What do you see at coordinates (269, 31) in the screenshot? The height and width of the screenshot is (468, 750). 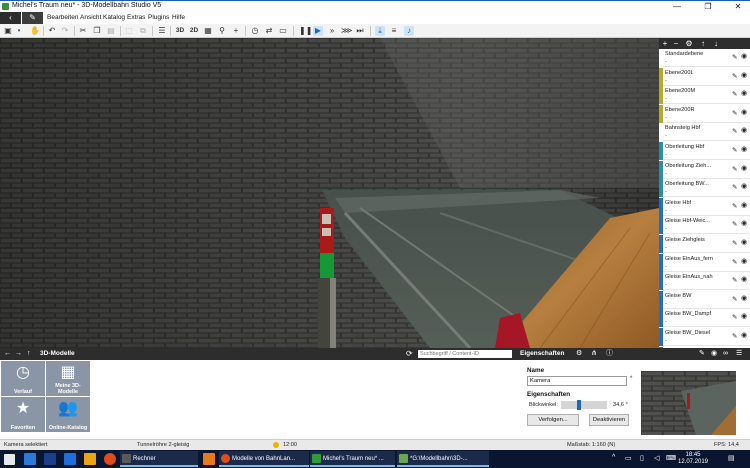 I see `sync-icon: ⇄` at bounding box center [269, 31].